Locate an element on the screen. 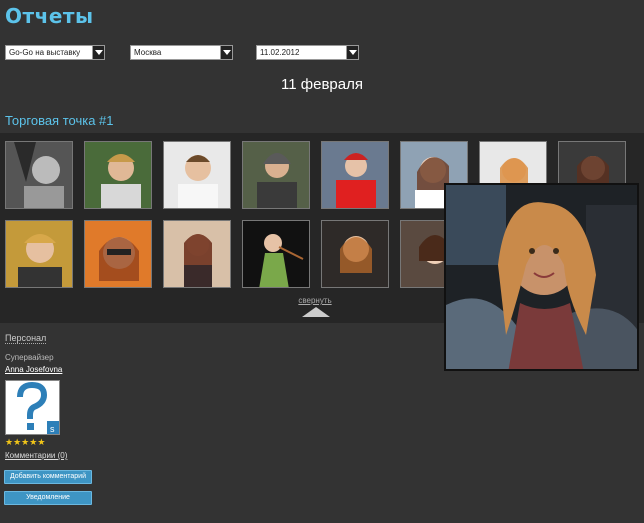 Image resolution: width=644 pixels, height=523 pixels. supervisor-label: Супервайзер is located at coordinates (29, 357).